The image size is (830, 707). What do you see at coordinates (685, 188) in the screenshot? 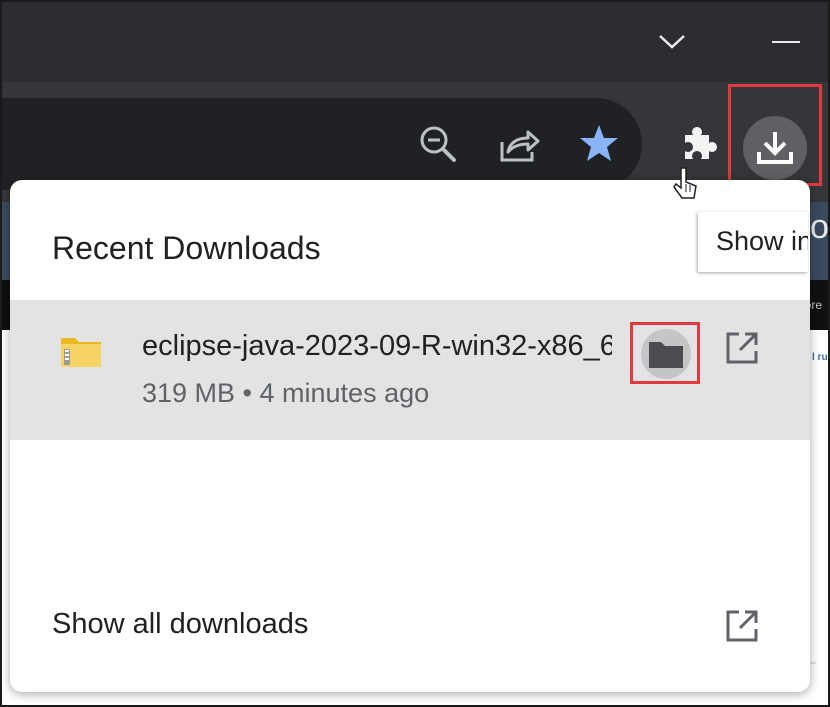
I see `mouse-cursor-icon` at bounding box center [685, 188].